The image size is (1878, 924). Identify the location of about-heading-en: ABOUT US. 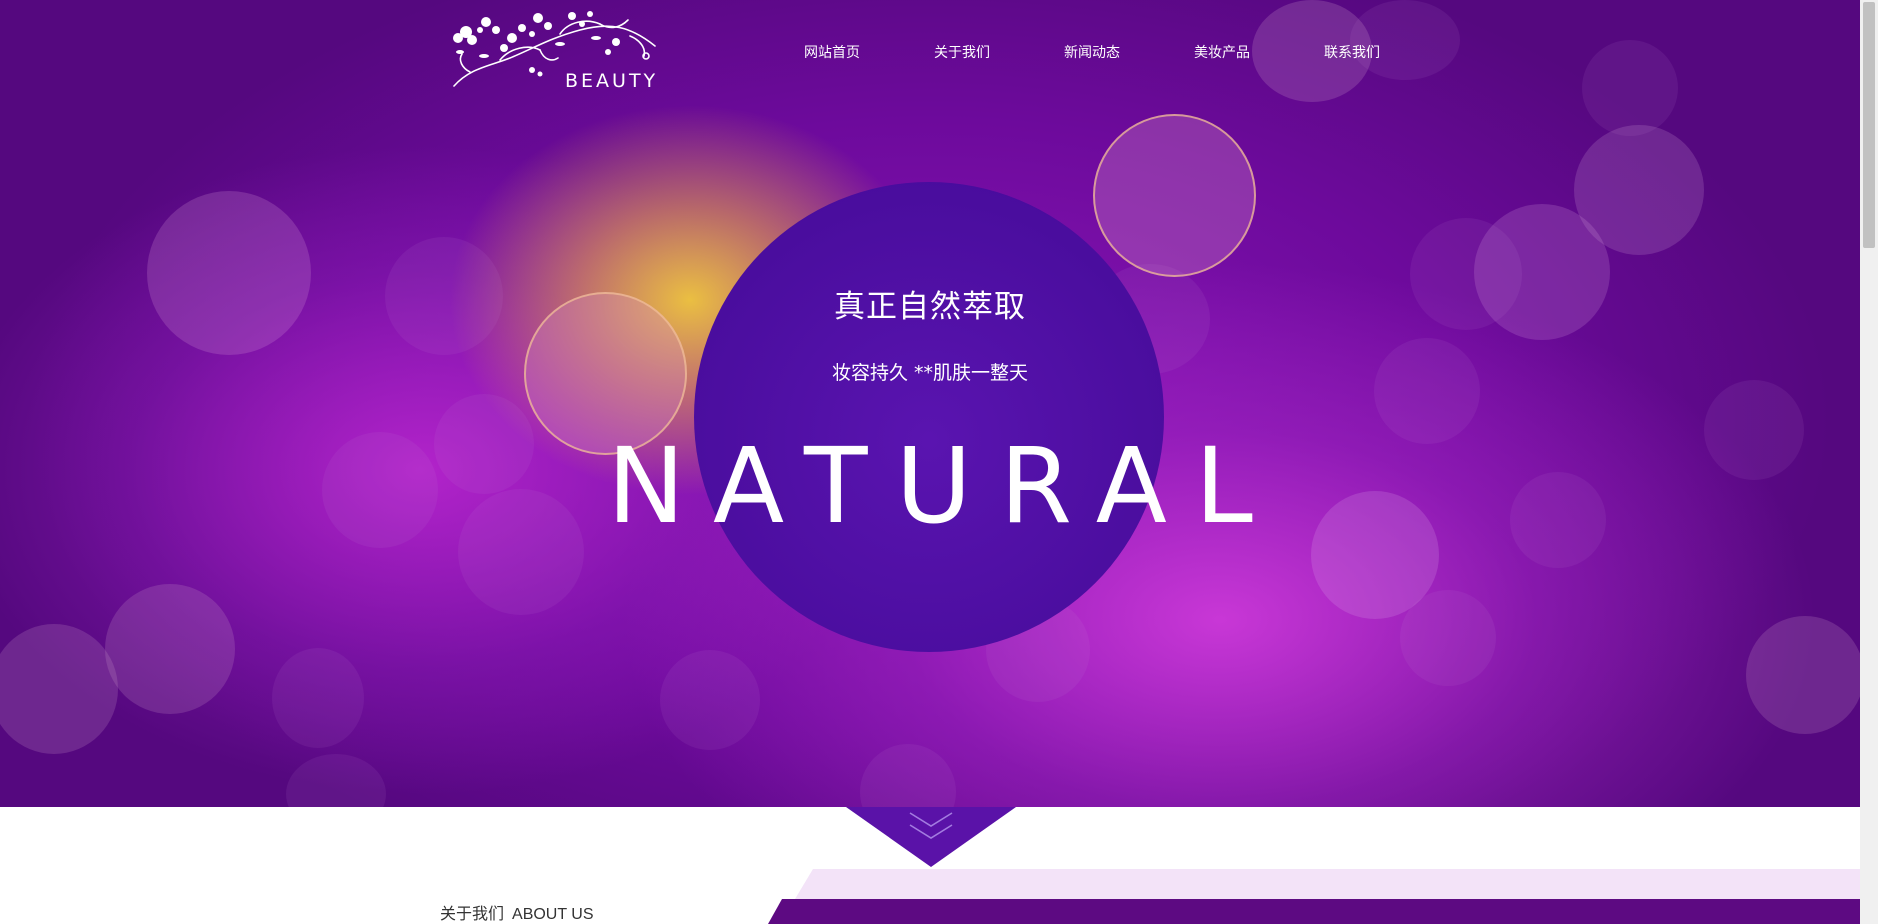
(553, 914).